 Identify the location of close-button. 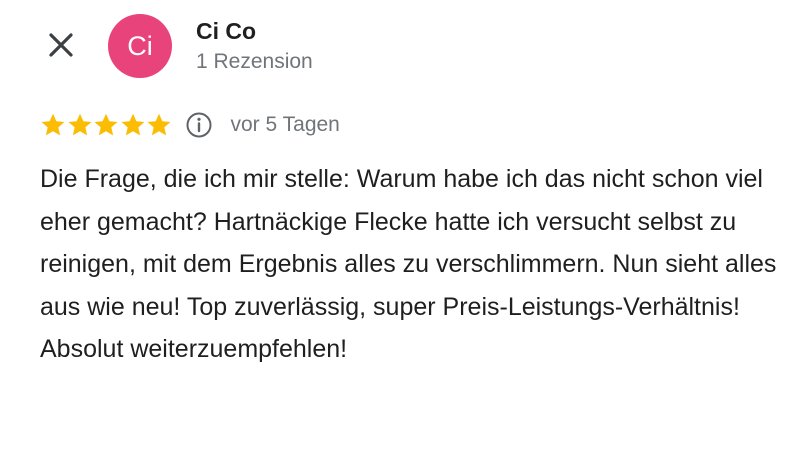
(61, 45).